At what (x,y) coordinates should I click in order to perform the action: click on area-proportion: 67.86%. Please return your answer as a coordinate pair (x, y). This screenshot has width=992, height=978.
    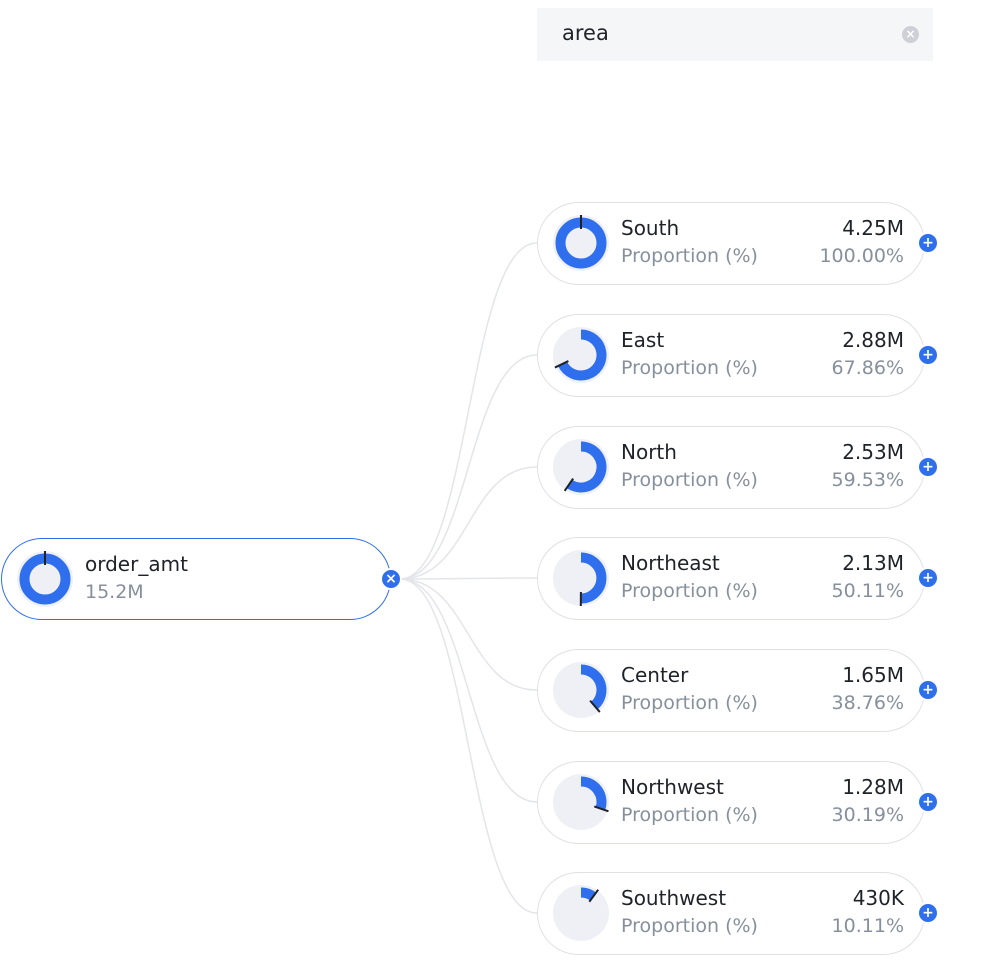
    Looking at the image, I should click on (867, 368).